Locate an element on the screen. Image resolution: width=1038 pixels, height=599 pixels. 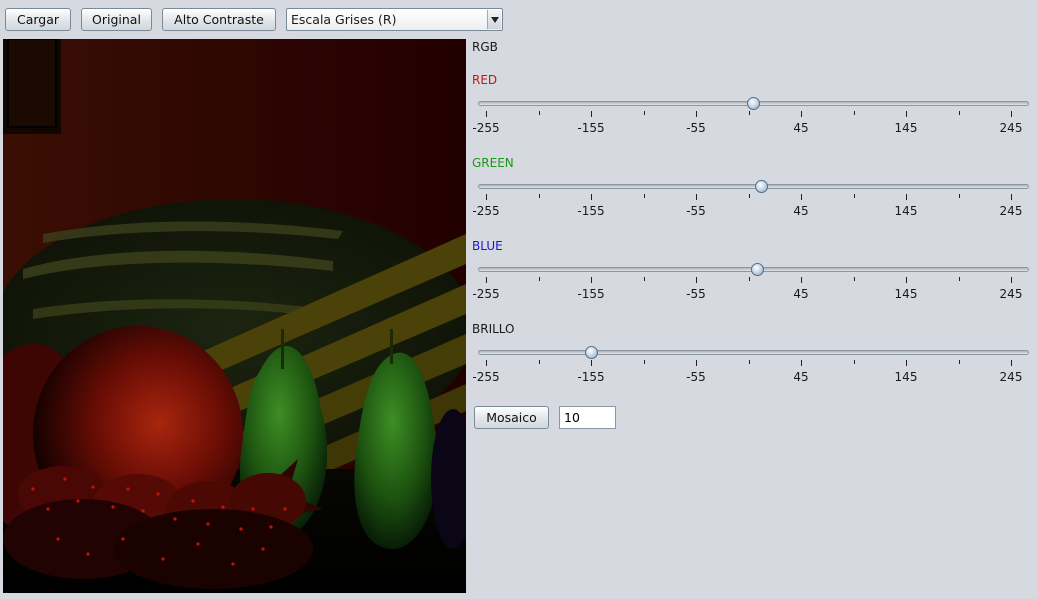
high-contrast-button: Alto Contraste is located at coordinates (219, 19).